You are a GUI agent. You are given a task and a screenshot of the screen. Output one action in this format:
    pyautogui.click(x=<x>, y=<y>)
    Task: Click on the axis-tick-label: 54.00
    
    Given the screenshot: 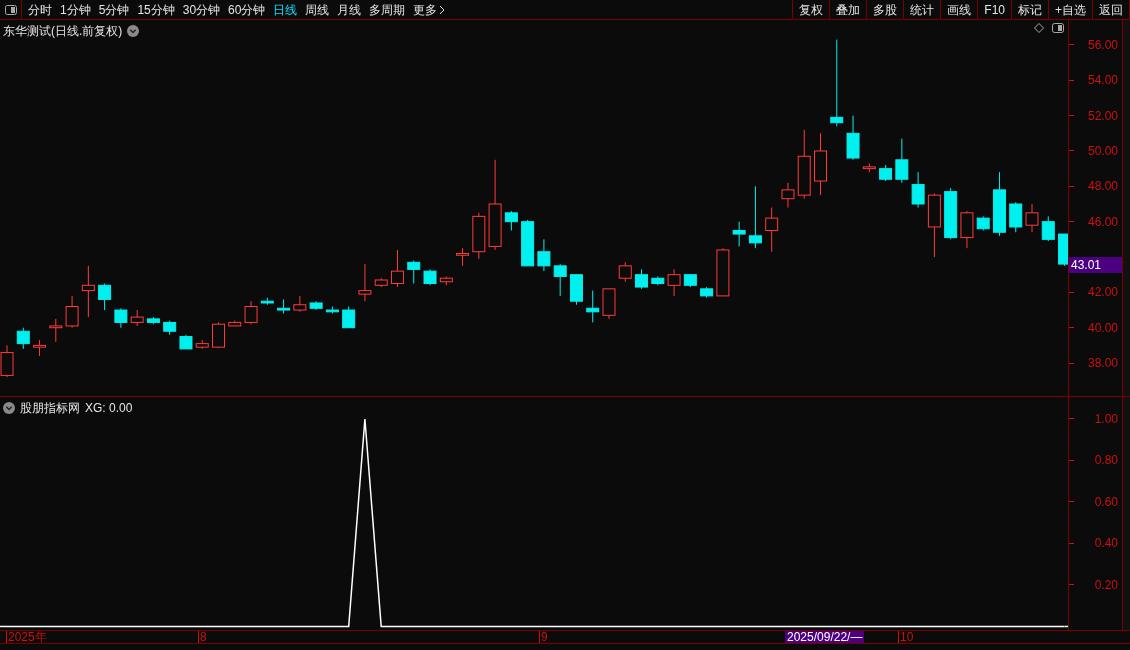 What is the action you would take?
    pyautogui.click(x=1103, y=80)
    